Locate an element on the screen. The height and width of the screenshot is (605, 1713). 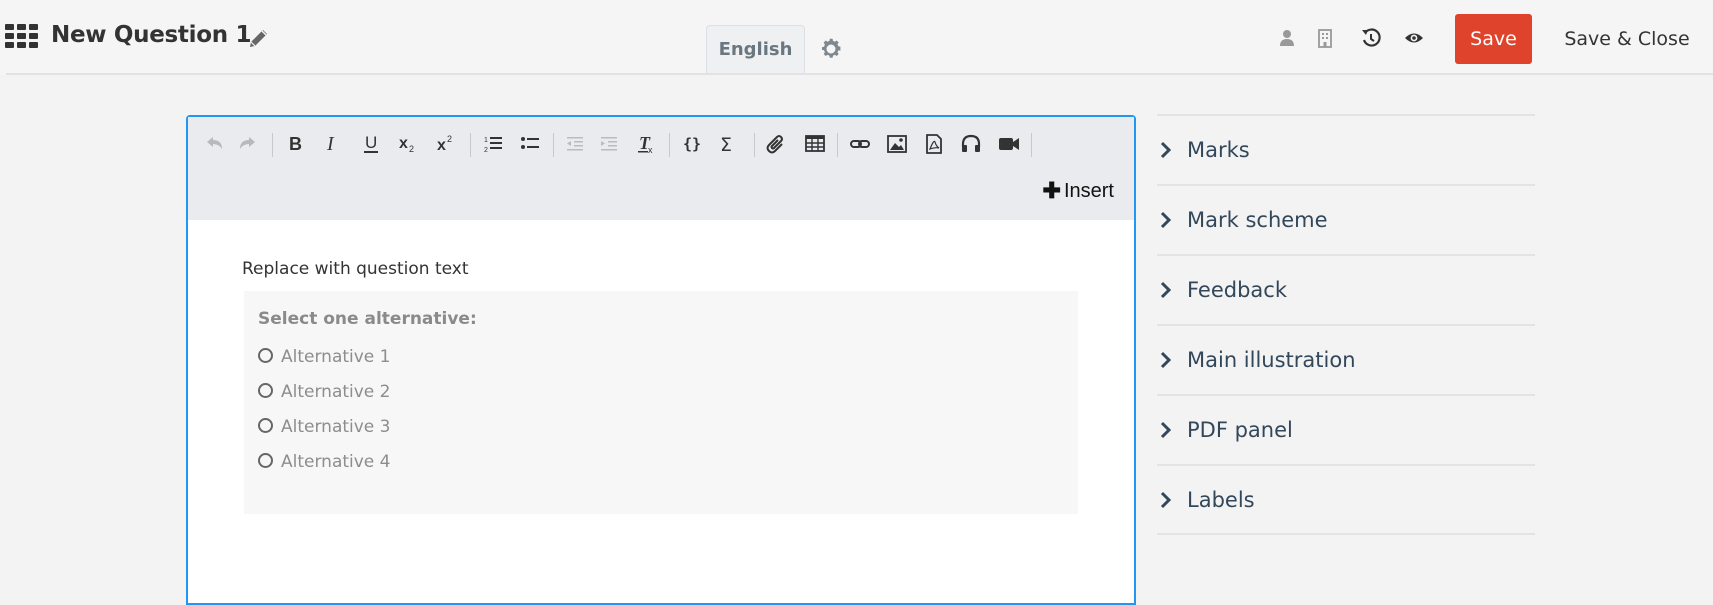
top-bar: New Question 1 English Save Save & Close is located at coordinates (856, 37).